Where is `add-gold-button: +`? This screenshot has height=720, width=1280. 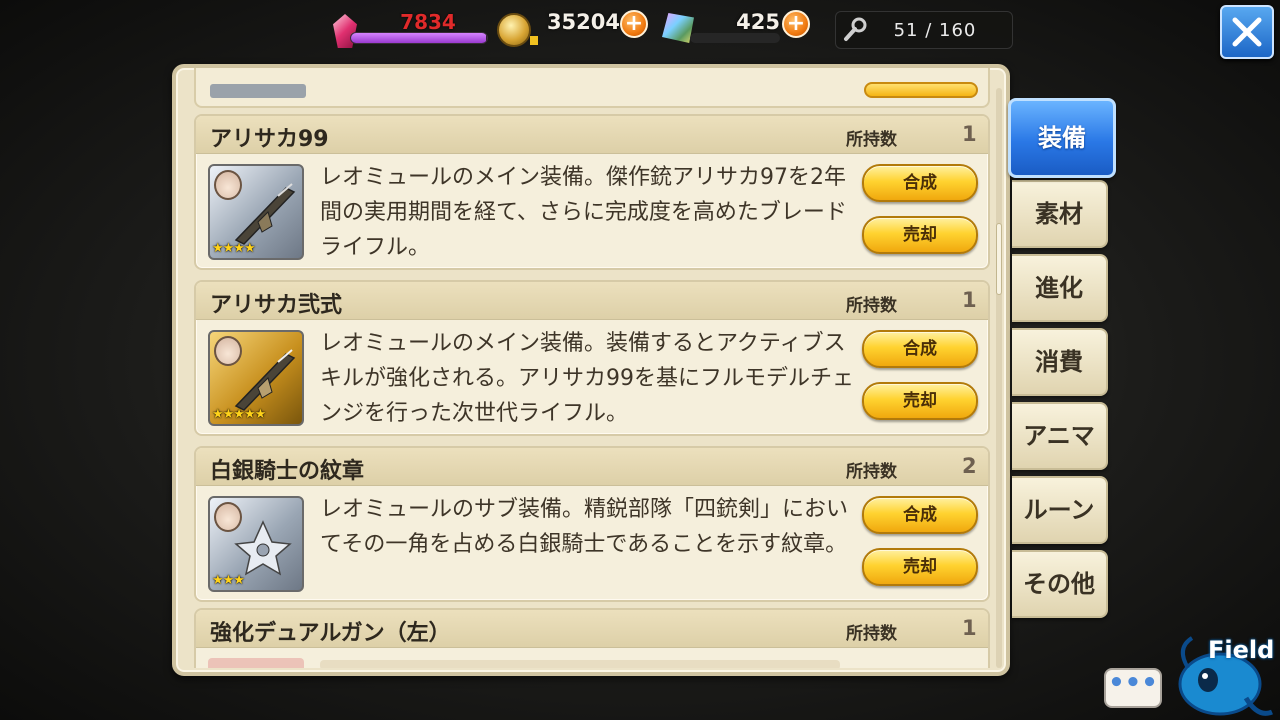
add-gold-button: + is located at coordinates (634, 24).